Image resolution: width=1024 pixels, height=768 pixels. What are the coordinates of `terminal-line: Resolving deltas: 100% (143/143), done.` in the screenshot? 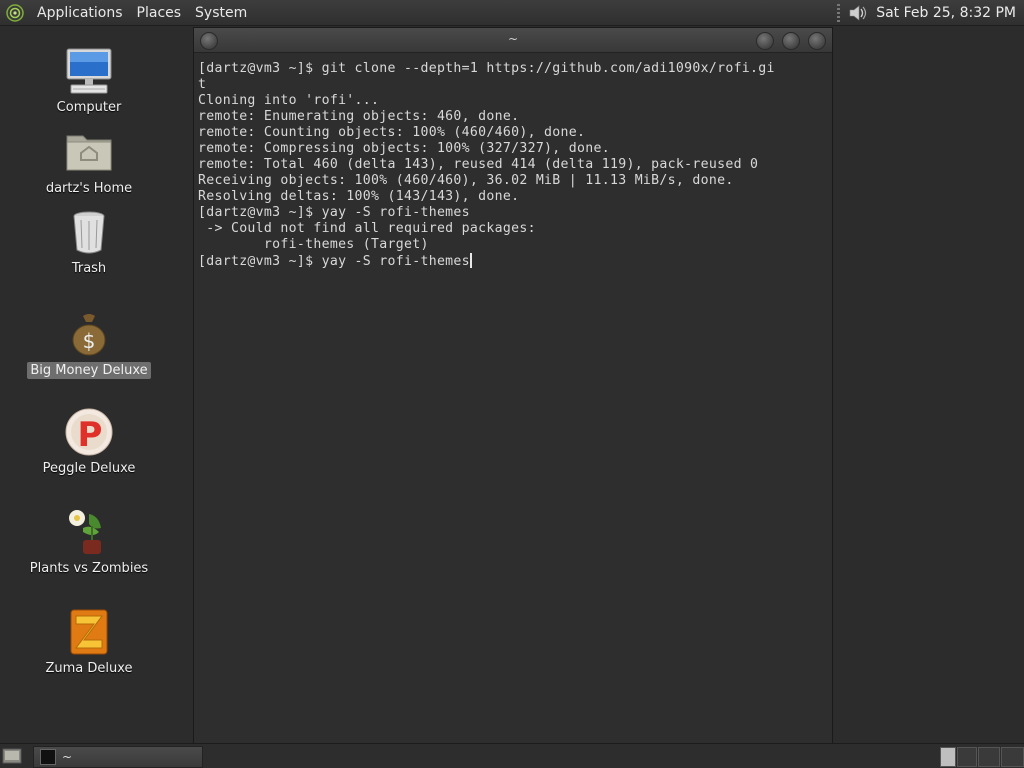 It's located at (359, 196).